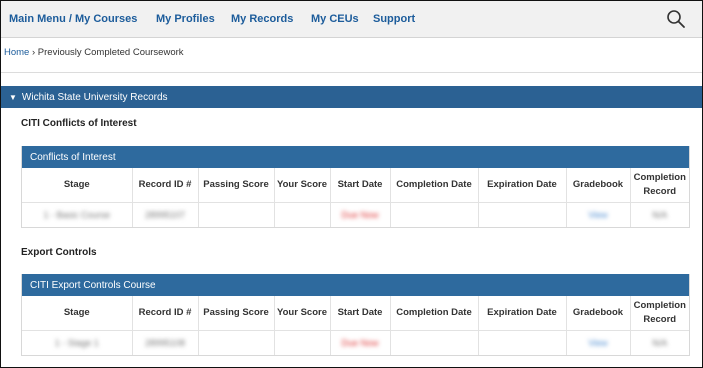 This screenshot has height=368, width=703. I want to click on record-id-cell: 28995108, so click(165, 343).